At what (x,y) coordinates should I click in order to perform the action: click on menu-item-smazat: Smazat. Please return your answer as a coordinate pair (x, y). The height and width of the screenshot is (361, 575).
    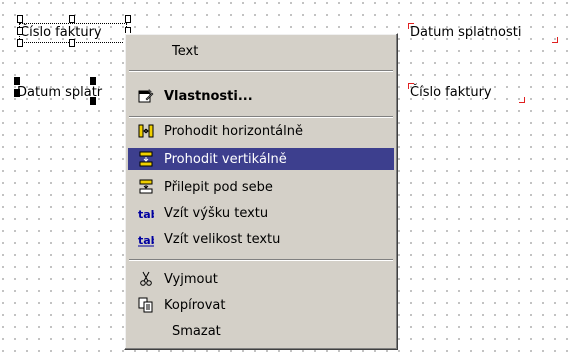
    Looking at the image, I should click on (261, 331).